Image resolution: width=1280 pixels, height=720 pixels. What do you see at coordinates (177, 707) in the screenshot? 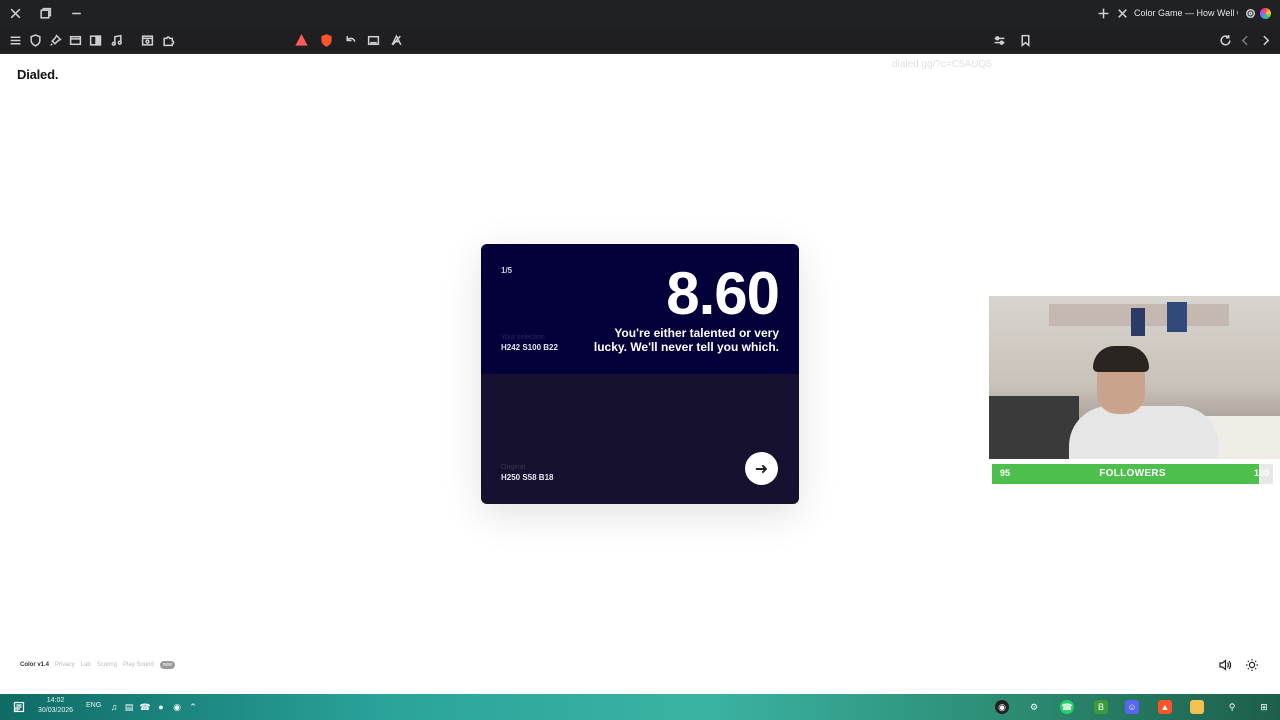
I see `obs-tray-icon: ◉` at bounding box center [177, 707].